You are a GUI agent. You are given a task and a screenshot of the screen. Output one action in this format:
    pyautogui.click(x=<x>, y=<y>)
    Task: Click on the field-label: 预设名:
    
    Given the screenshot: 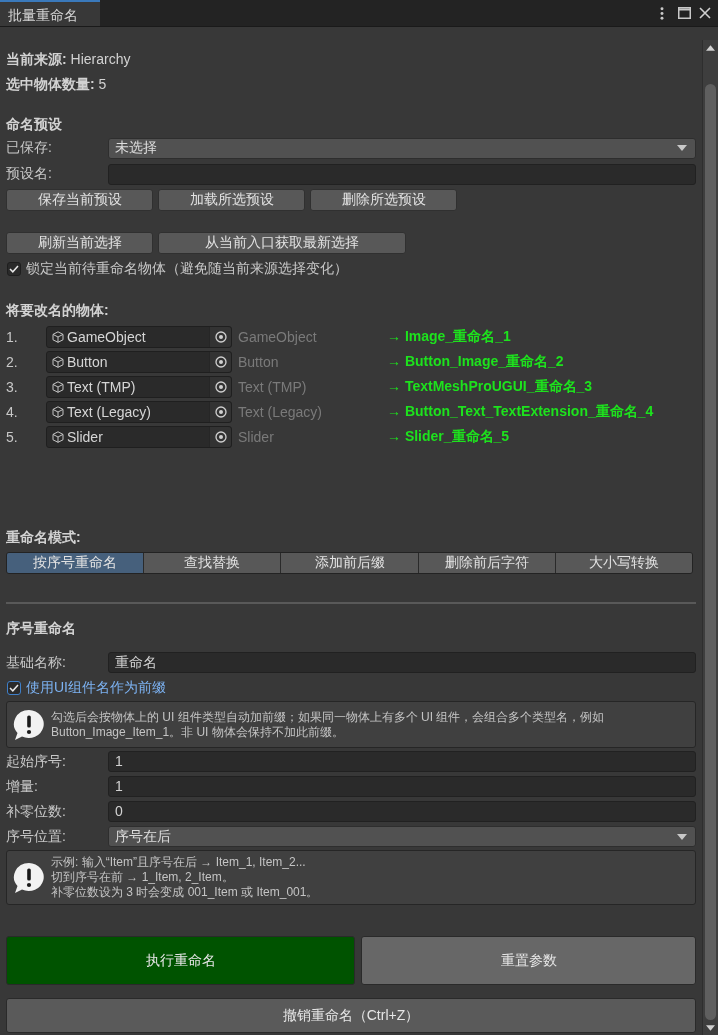 What is the action you would take?
    pyautogui.click(x=29, y=174)
    